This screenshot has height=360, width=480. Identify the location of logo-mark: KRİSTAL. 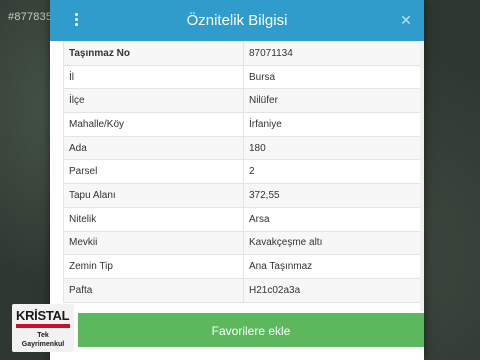
(43, 315).